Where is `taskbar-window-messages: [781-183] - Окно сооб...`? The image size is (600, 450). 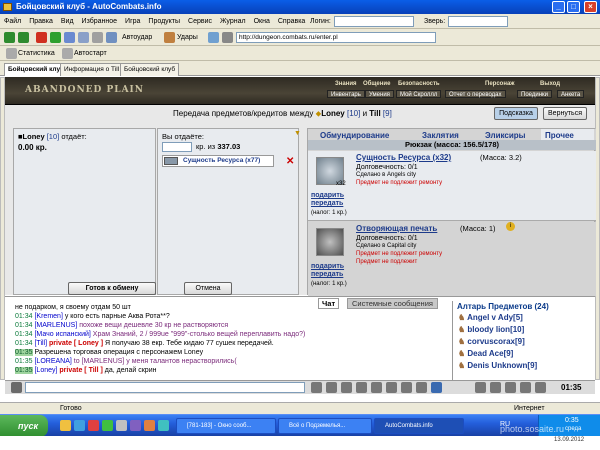
taskbar-window-messages: [781-183] - Окно сооб... is located at coordinates (226, 426).